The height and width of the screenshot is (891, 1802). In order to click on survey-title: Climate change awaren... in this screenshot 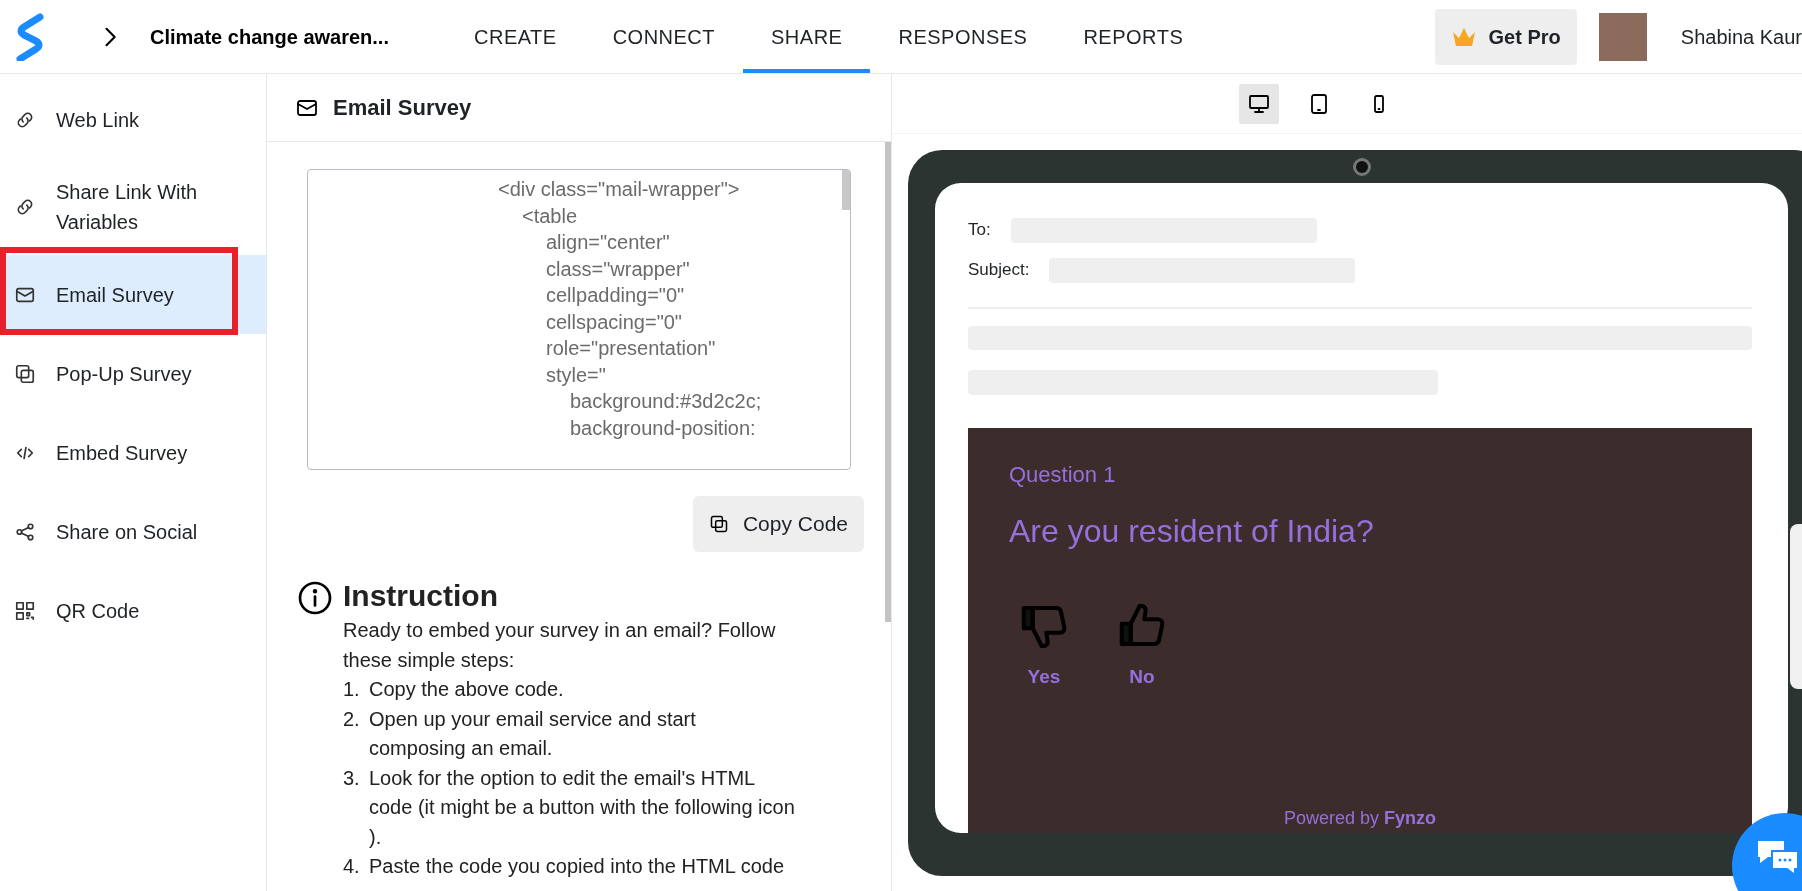, I will do `click(285, 36)`.